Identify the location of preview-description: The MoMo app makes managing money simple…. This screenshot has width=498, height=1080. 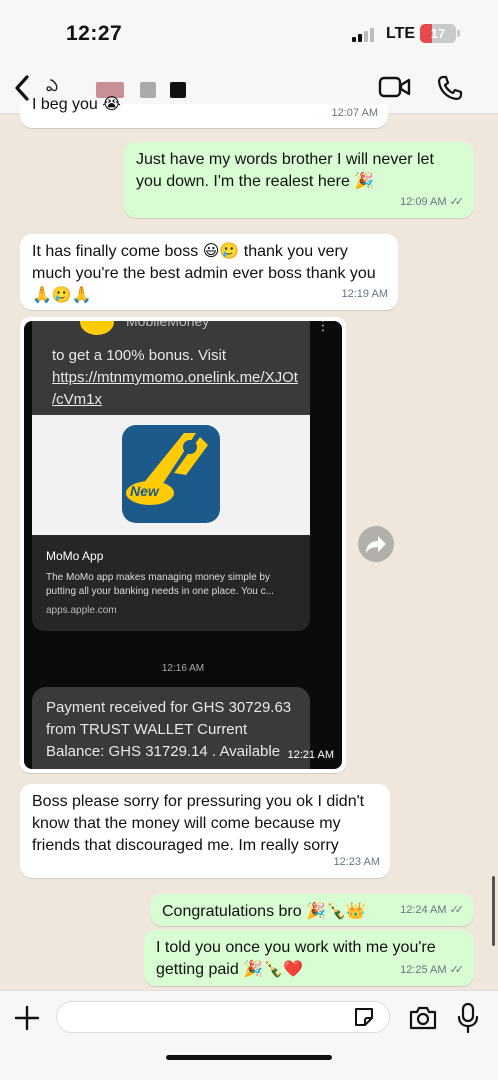
(160, 584).